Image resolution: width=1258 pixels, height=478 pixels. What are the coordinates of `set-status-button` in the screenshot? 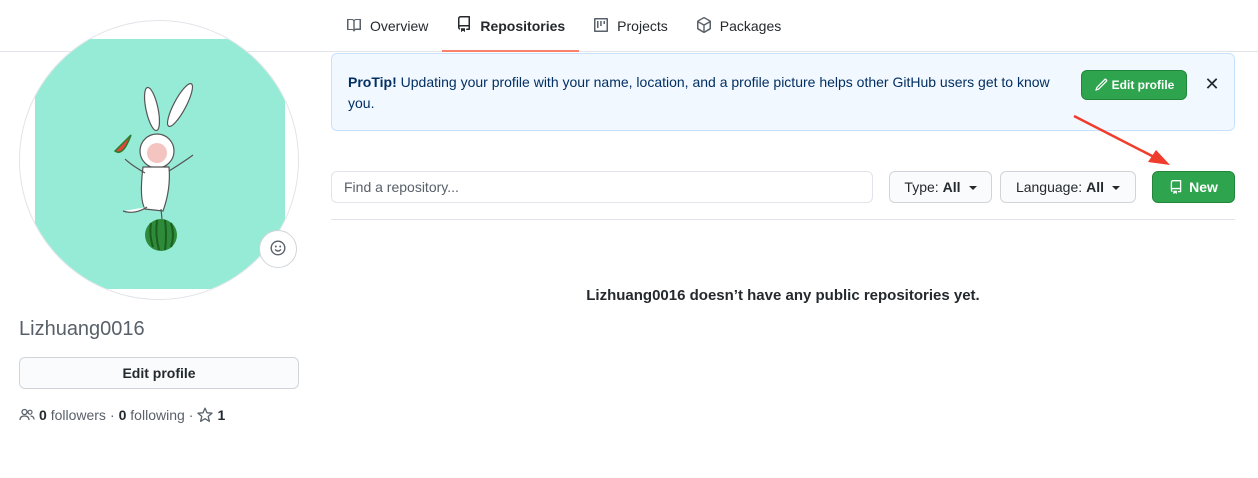 It's located at (278, 249).